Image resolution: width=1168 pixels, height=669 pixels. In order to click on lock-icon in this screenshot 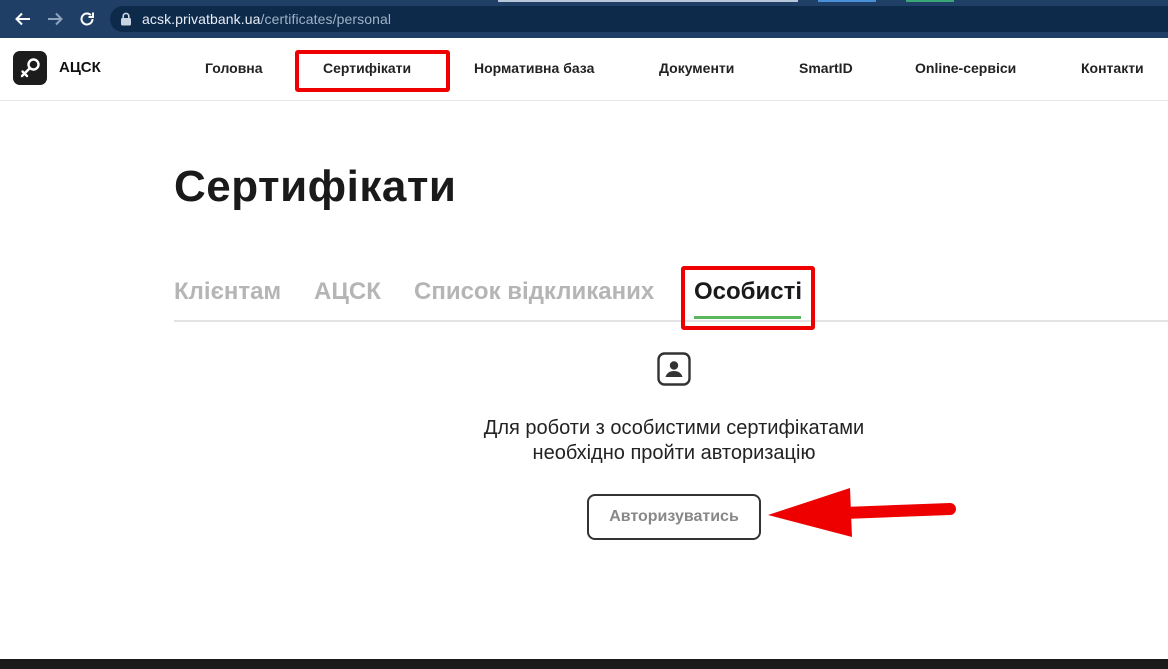, I will do `click(127, 19)`.